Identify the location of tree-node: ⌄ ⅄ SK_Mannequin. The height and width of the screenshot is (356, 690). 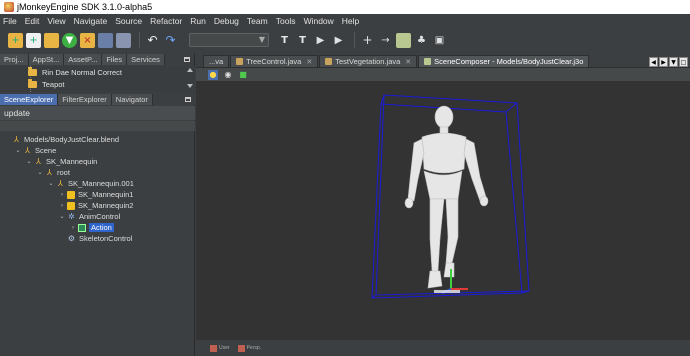
(97, 161).